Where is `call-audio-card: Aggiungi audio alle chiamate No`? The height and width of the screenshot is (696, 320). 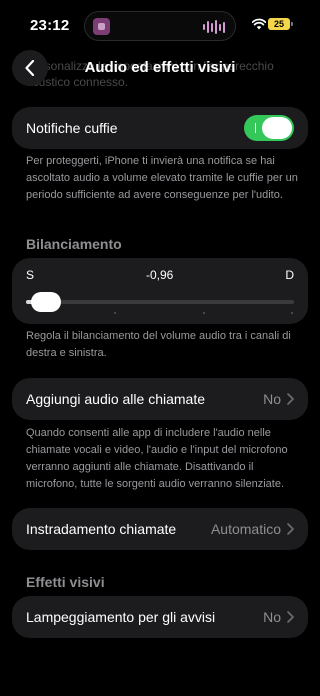
call-audio-card: Aggiungi audio alle chiamate No is located at coordinates (160, 399).